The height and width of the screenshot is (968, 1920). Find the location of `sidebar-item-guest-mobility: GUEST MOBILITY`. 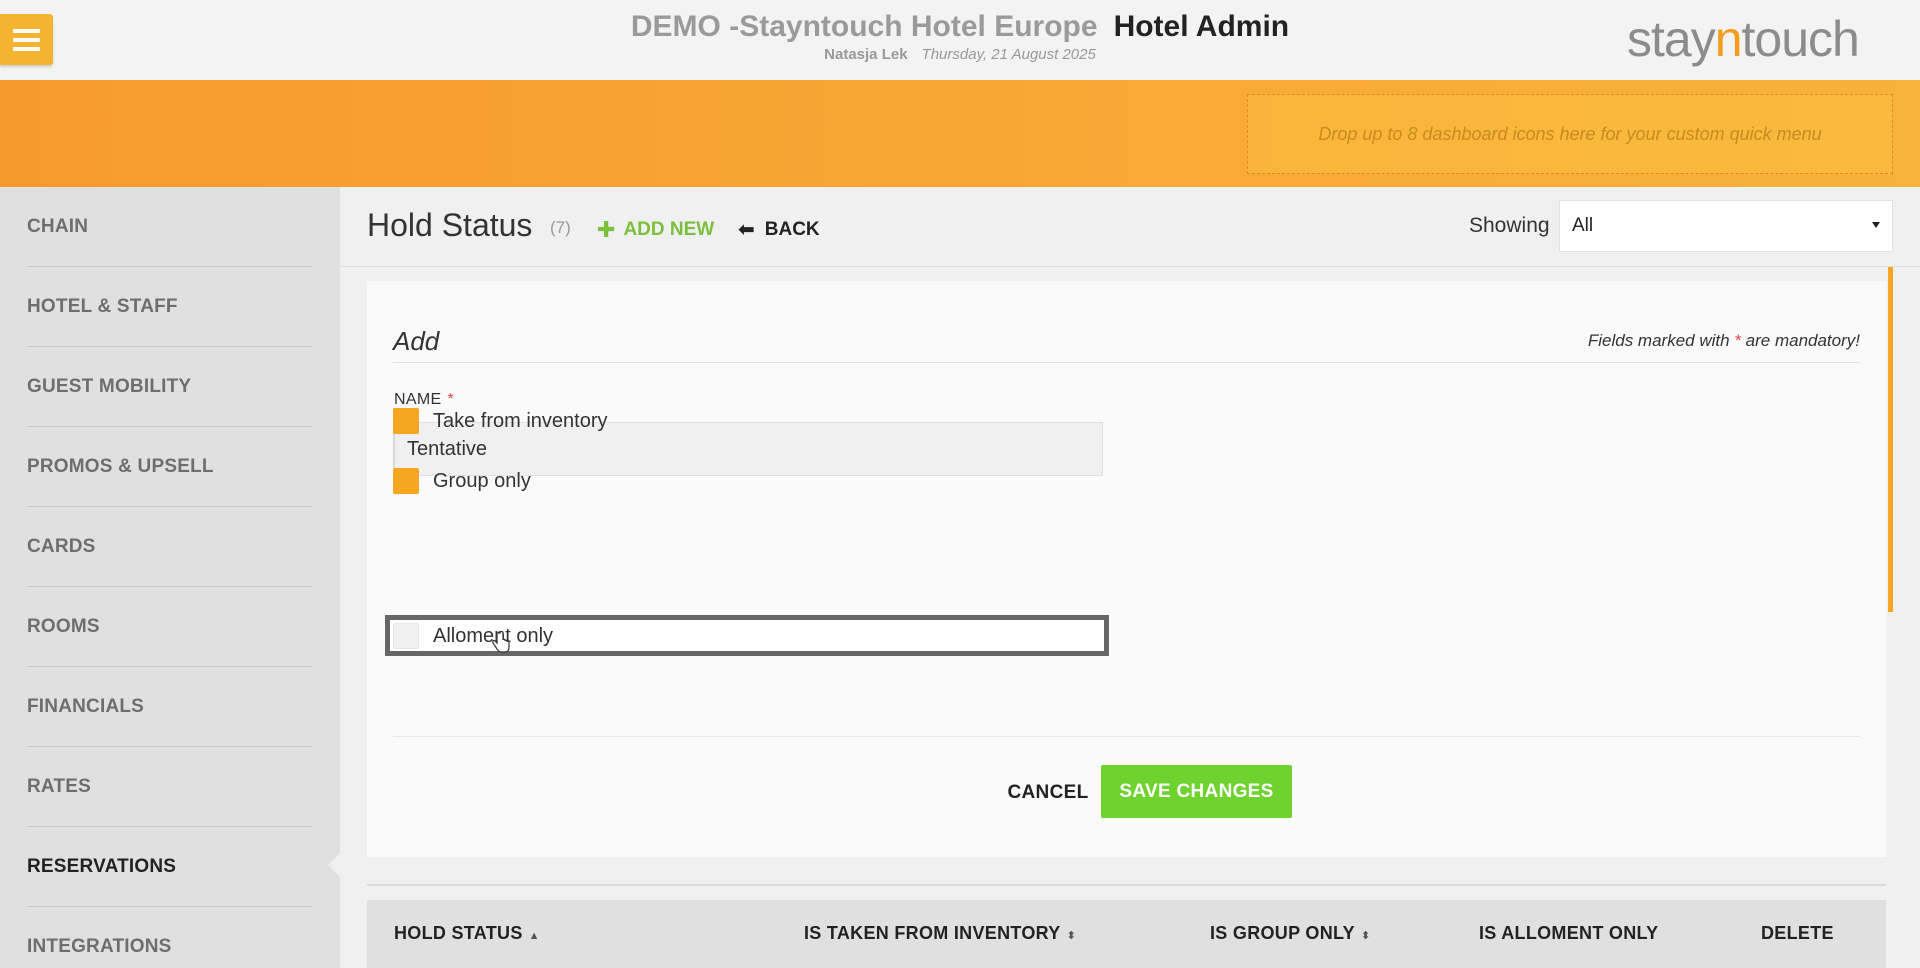

sidebar-item-guest-mobility: GUEST MOBILITY is located at coordinates (169, 387).